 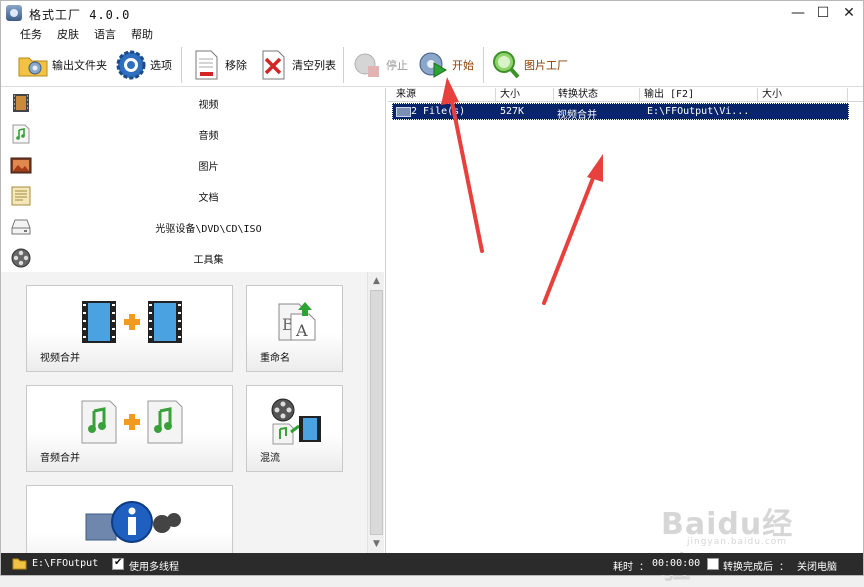 I want to click on film-icon, so click(x=21, y=103).